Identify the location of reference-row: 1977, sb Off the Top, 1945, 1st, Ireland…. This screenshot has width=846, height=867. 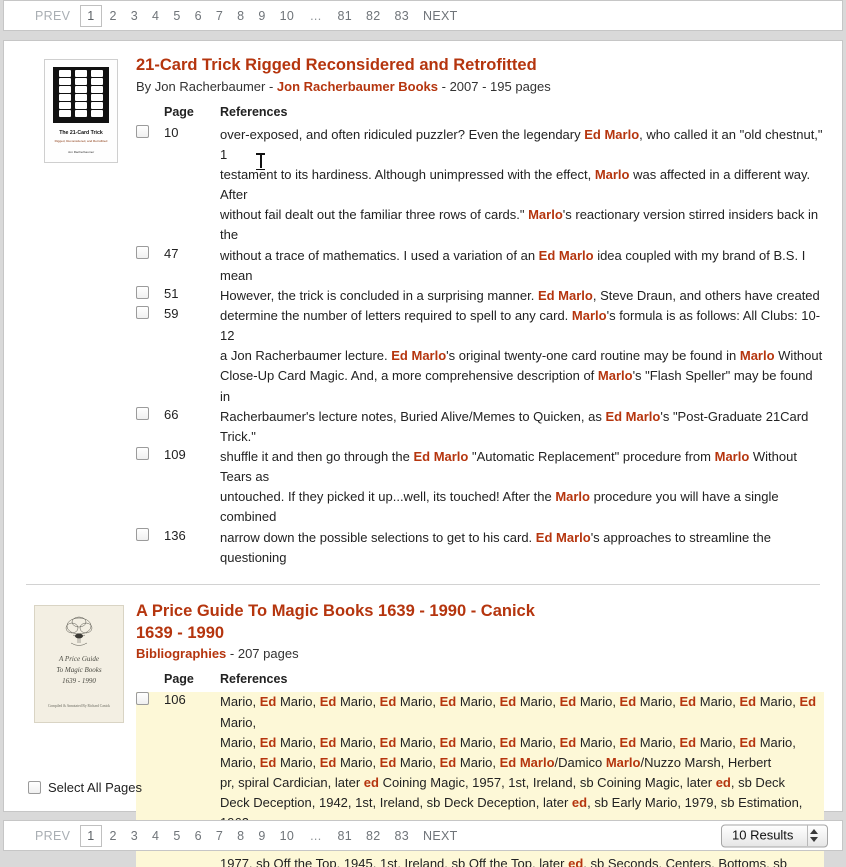
(480, 860).